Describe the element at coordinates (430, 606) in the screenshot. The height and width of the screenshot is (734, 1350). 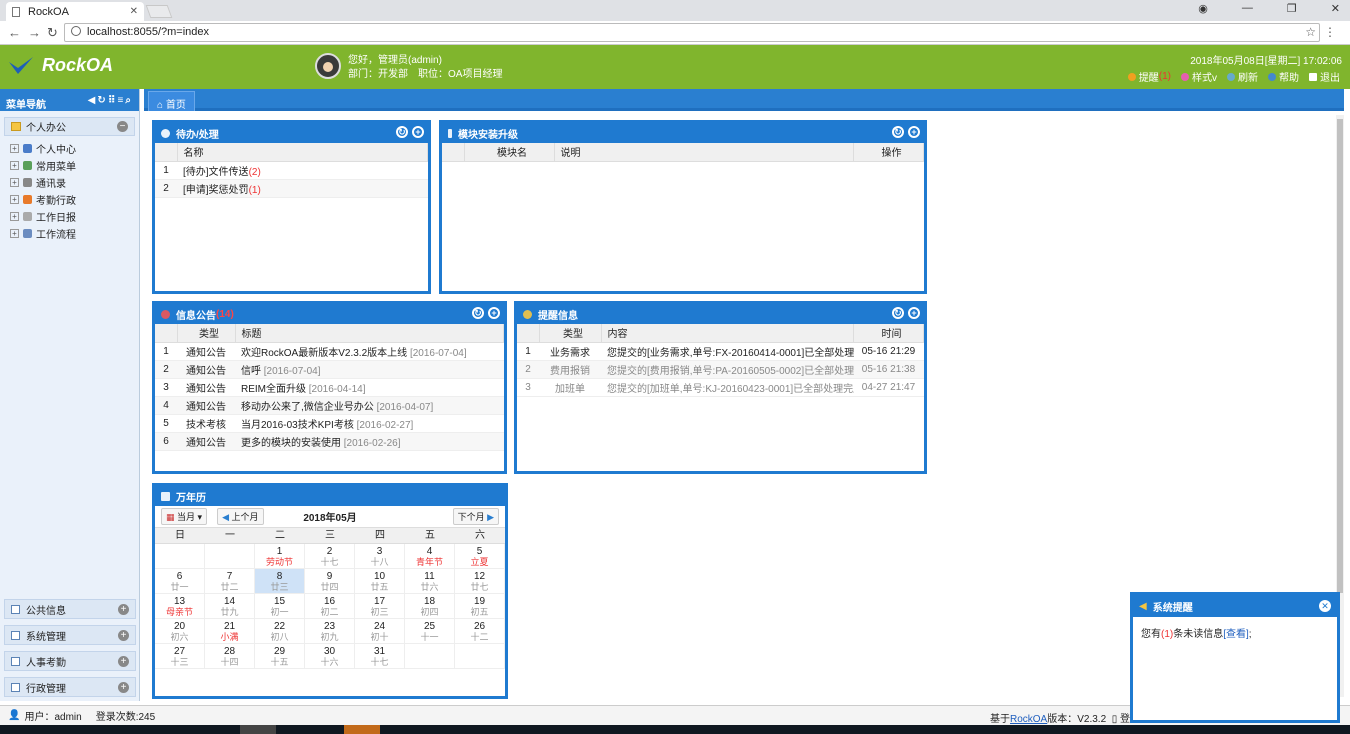
I see `calendar-day: 18 初四` at that location.